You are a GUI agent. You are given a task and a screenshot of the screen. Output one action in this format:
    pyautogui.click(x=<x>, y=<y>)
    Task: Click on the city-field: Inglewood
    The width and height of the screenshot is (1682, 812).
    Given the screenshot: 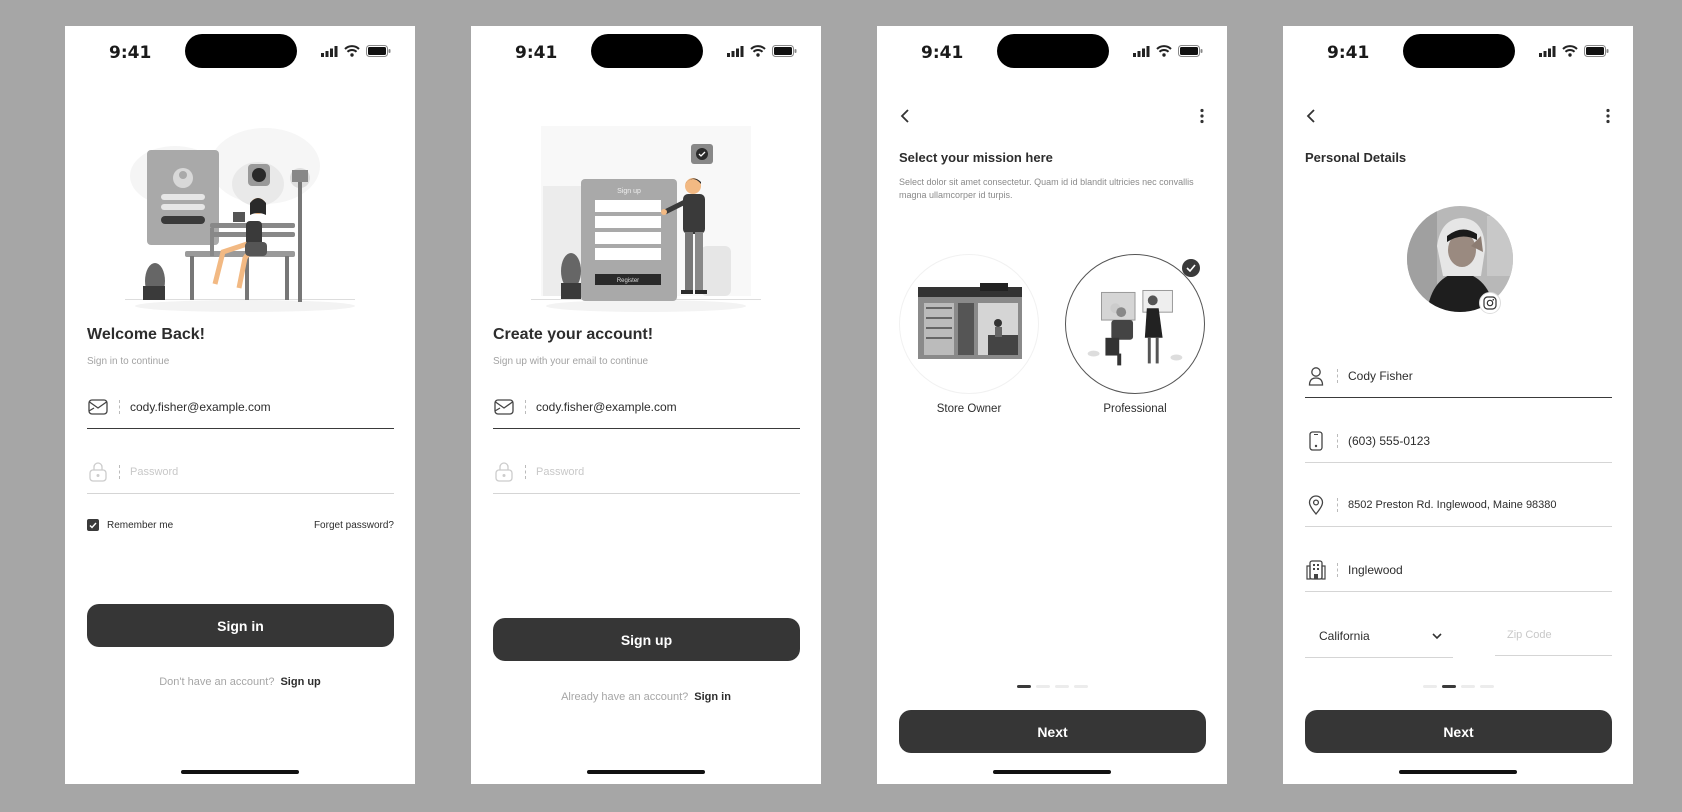 What is the action you would take?
    pyautogui.click(x=1458, y=570)
    